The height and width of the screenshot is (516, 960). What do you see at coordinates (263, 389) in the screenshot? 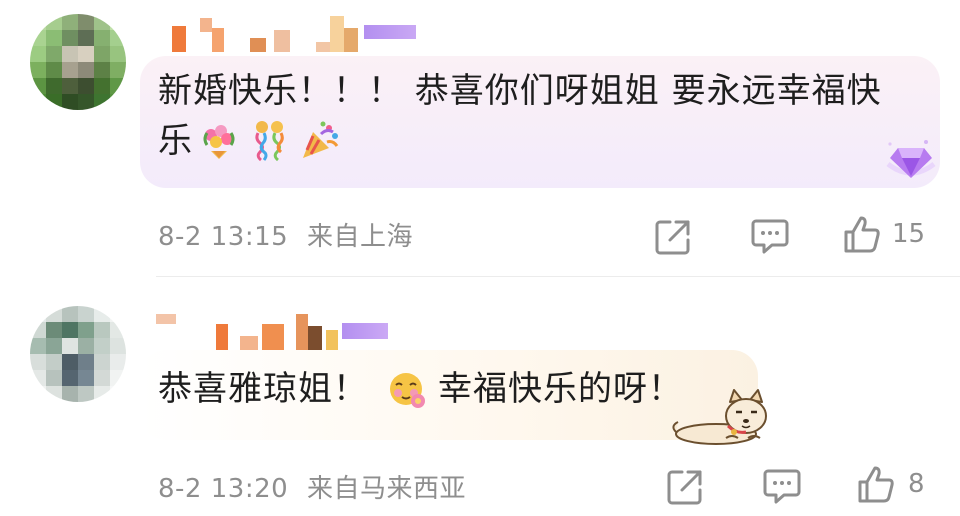
I see `comment-text-before-emoji: 恭喜雅琼姐！` at bounding box center [263, 389].